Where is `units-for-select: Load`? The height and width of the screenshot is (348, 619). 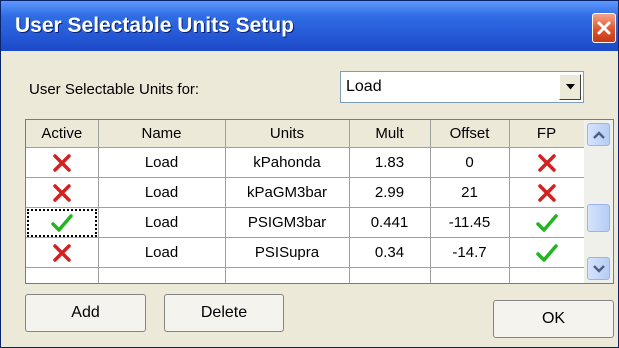
units-for-select: Load is located at coordinates (462, 87).